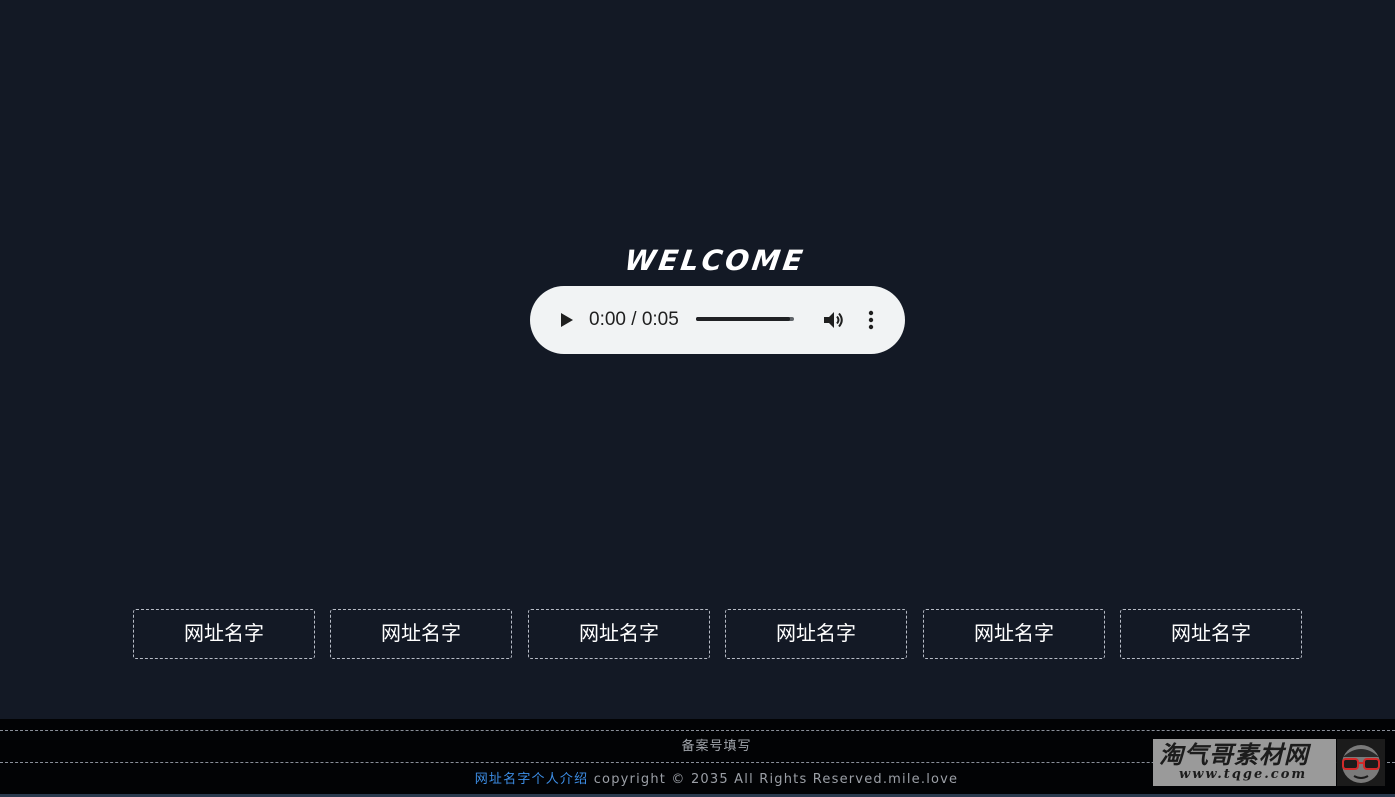  Describe the element at coordinates (619, 634) in the screenshot. I see `site-link-3: 网址名字` at that location.